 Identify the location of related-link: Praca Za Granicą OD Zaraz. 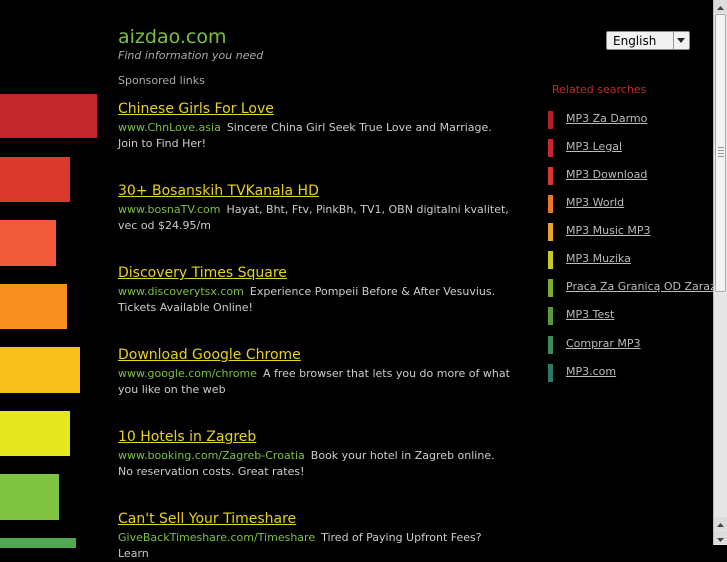
(641, 286).